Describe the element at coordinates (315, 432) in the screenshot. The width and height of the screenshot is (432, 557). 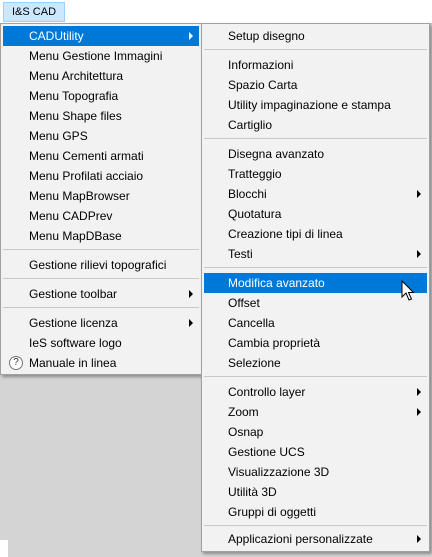
I see `menu-item-osnap: Osnap` at that location.